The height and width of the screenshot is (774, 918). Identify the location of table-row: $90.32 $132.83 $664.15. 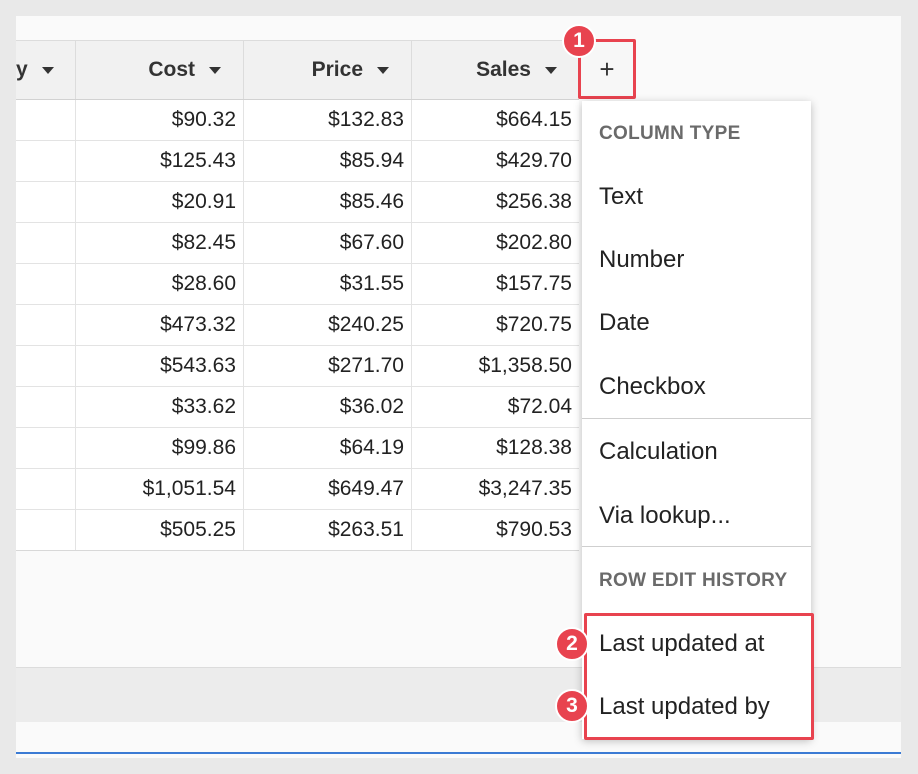
(297, 120).